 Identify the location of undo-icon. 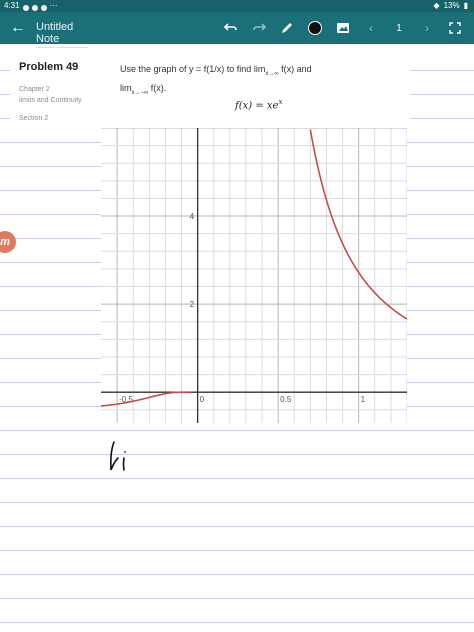
(231, 28).